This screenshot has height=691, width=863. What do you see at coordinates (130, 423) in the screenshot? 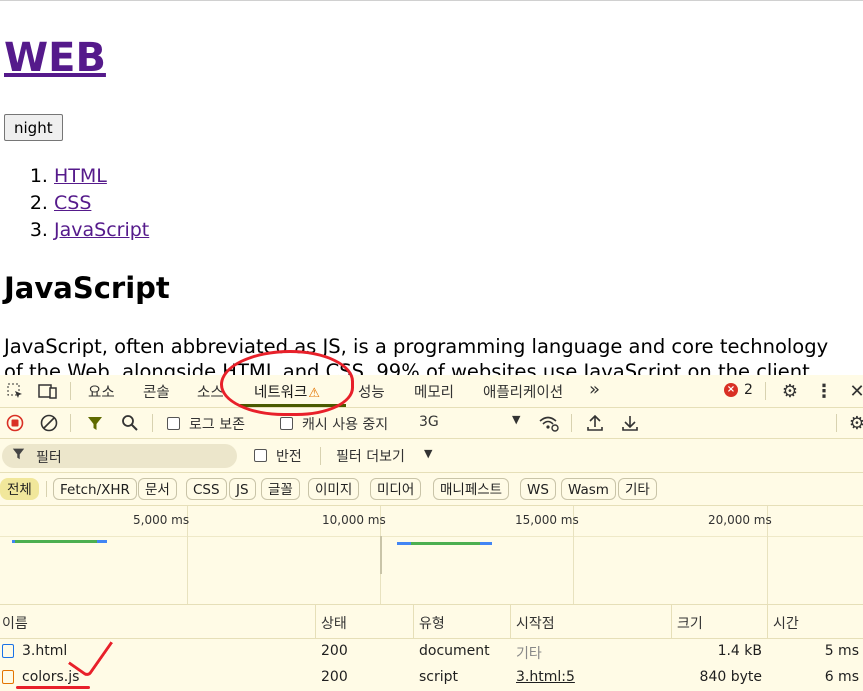
I see `search-icon` at bounding box center [130, 423].